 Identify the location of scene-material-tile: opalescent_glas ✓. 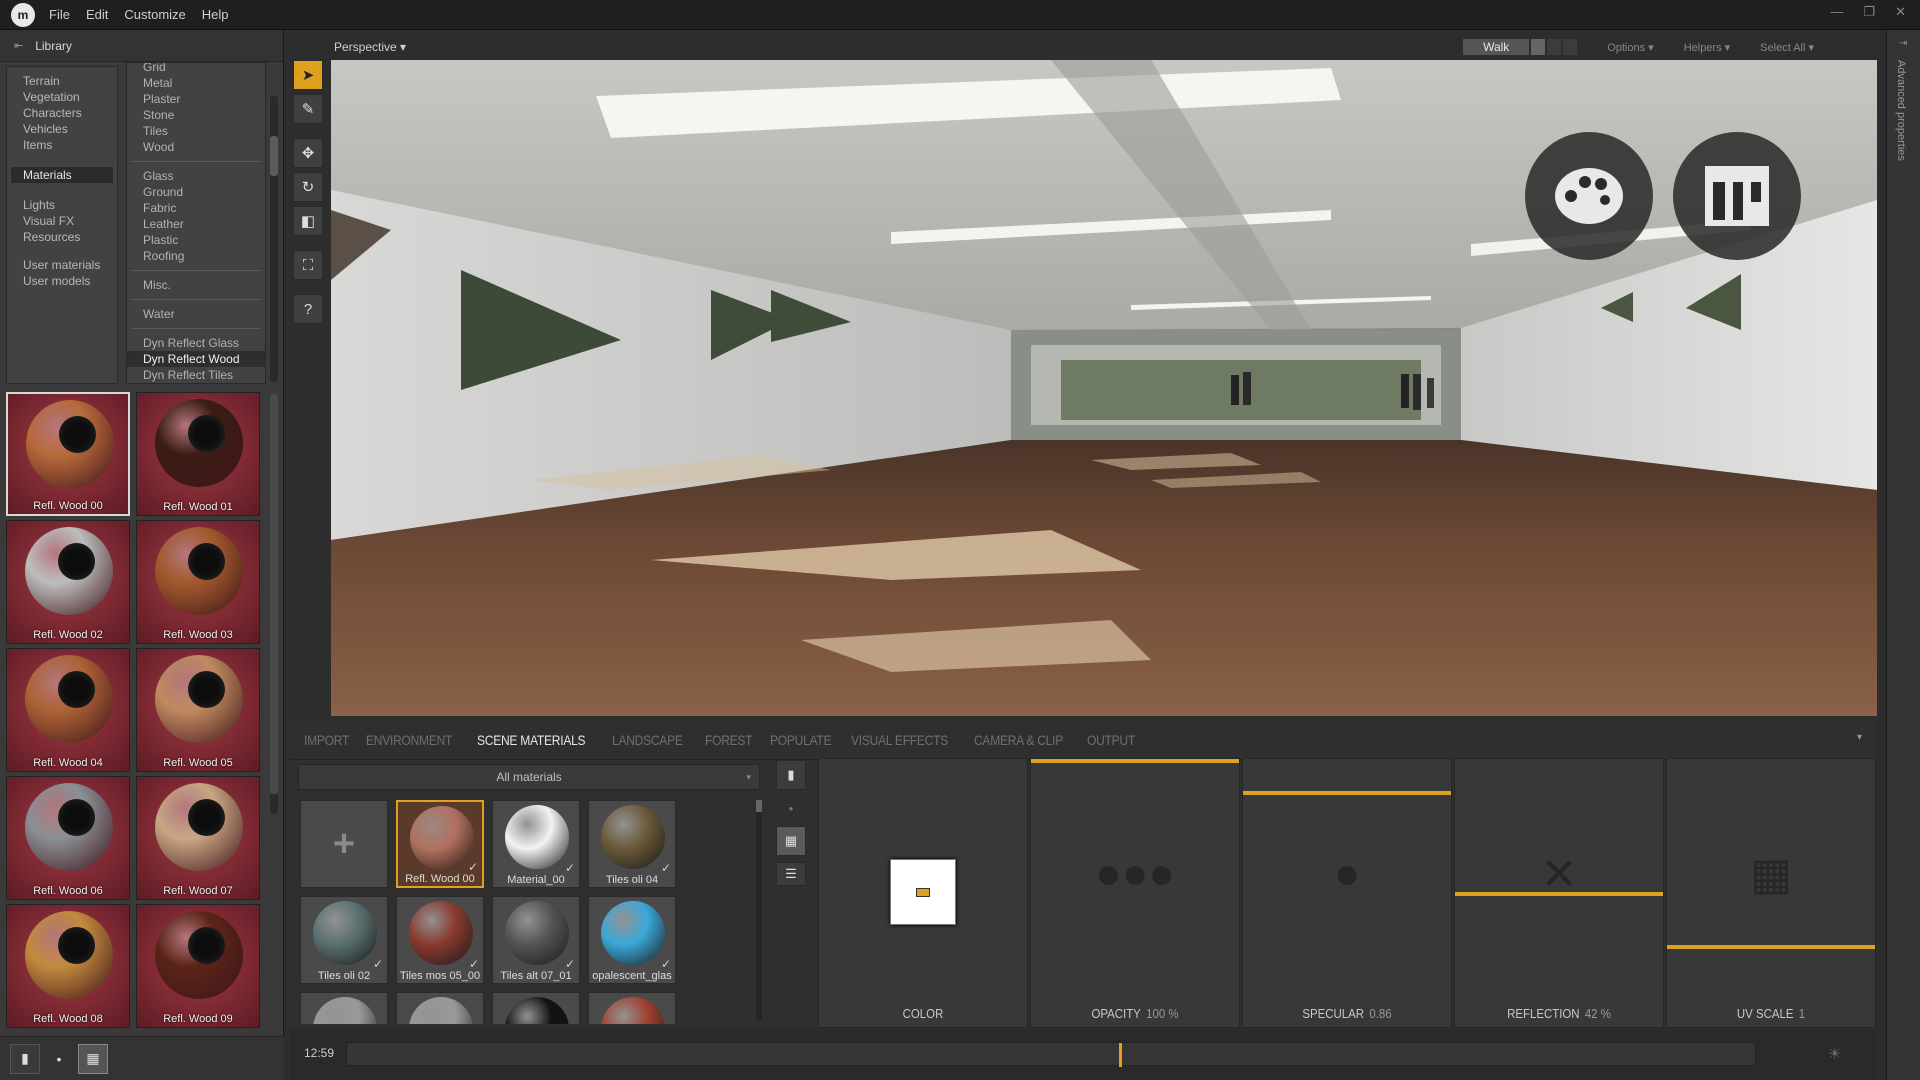
(632, 940).